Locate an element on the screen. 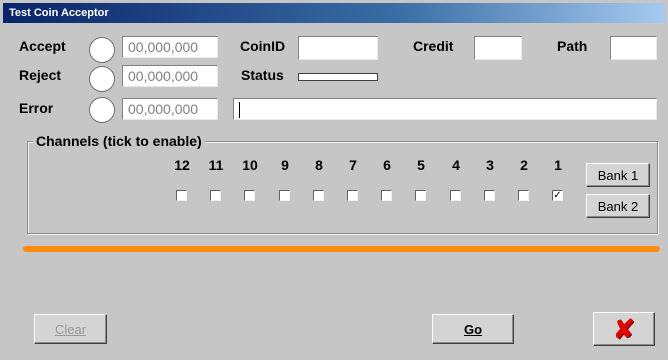 The height and width of the screenshot is (360, 668). status-progress-bar is located at coordinates (338, 77).